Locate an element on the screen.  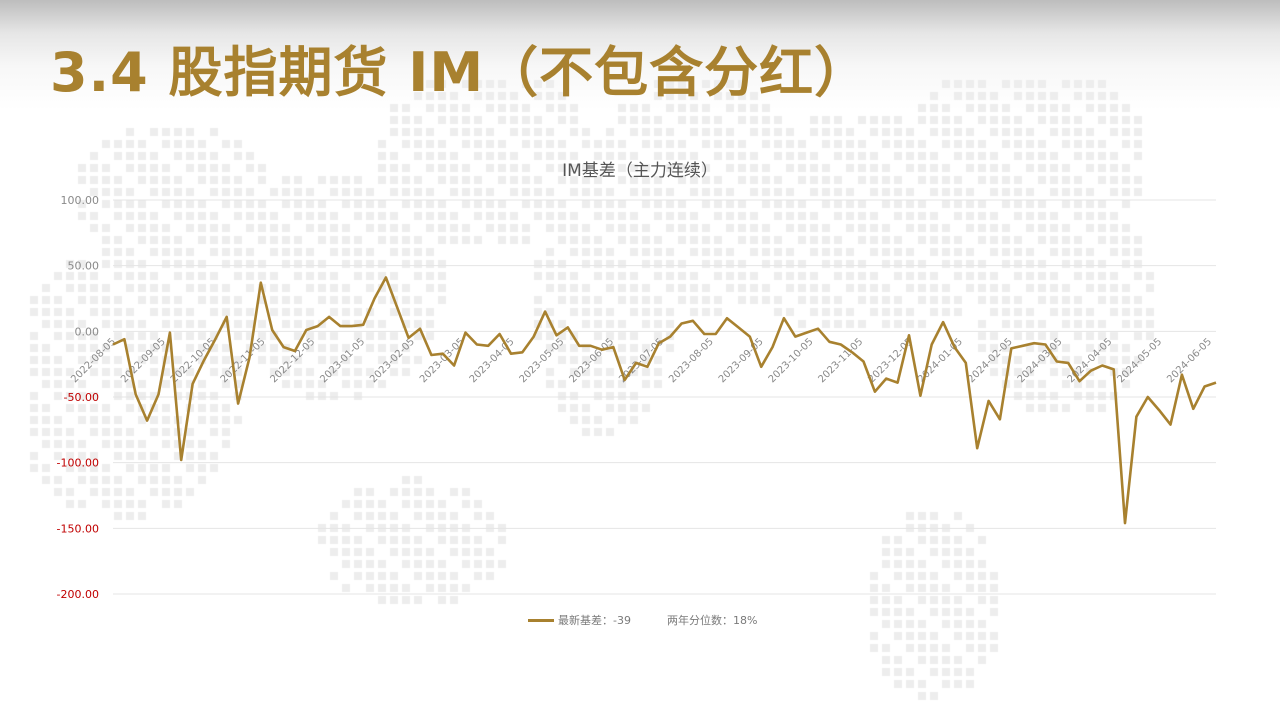
x-tick-label: 2023-01-05 is located at coordinates (342, 360).